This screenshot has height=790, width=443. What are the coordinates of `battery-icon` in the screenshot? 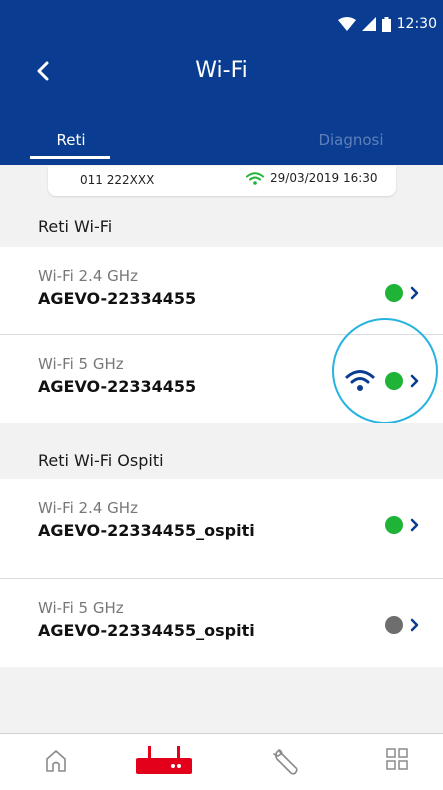 It's located at (386, 24).